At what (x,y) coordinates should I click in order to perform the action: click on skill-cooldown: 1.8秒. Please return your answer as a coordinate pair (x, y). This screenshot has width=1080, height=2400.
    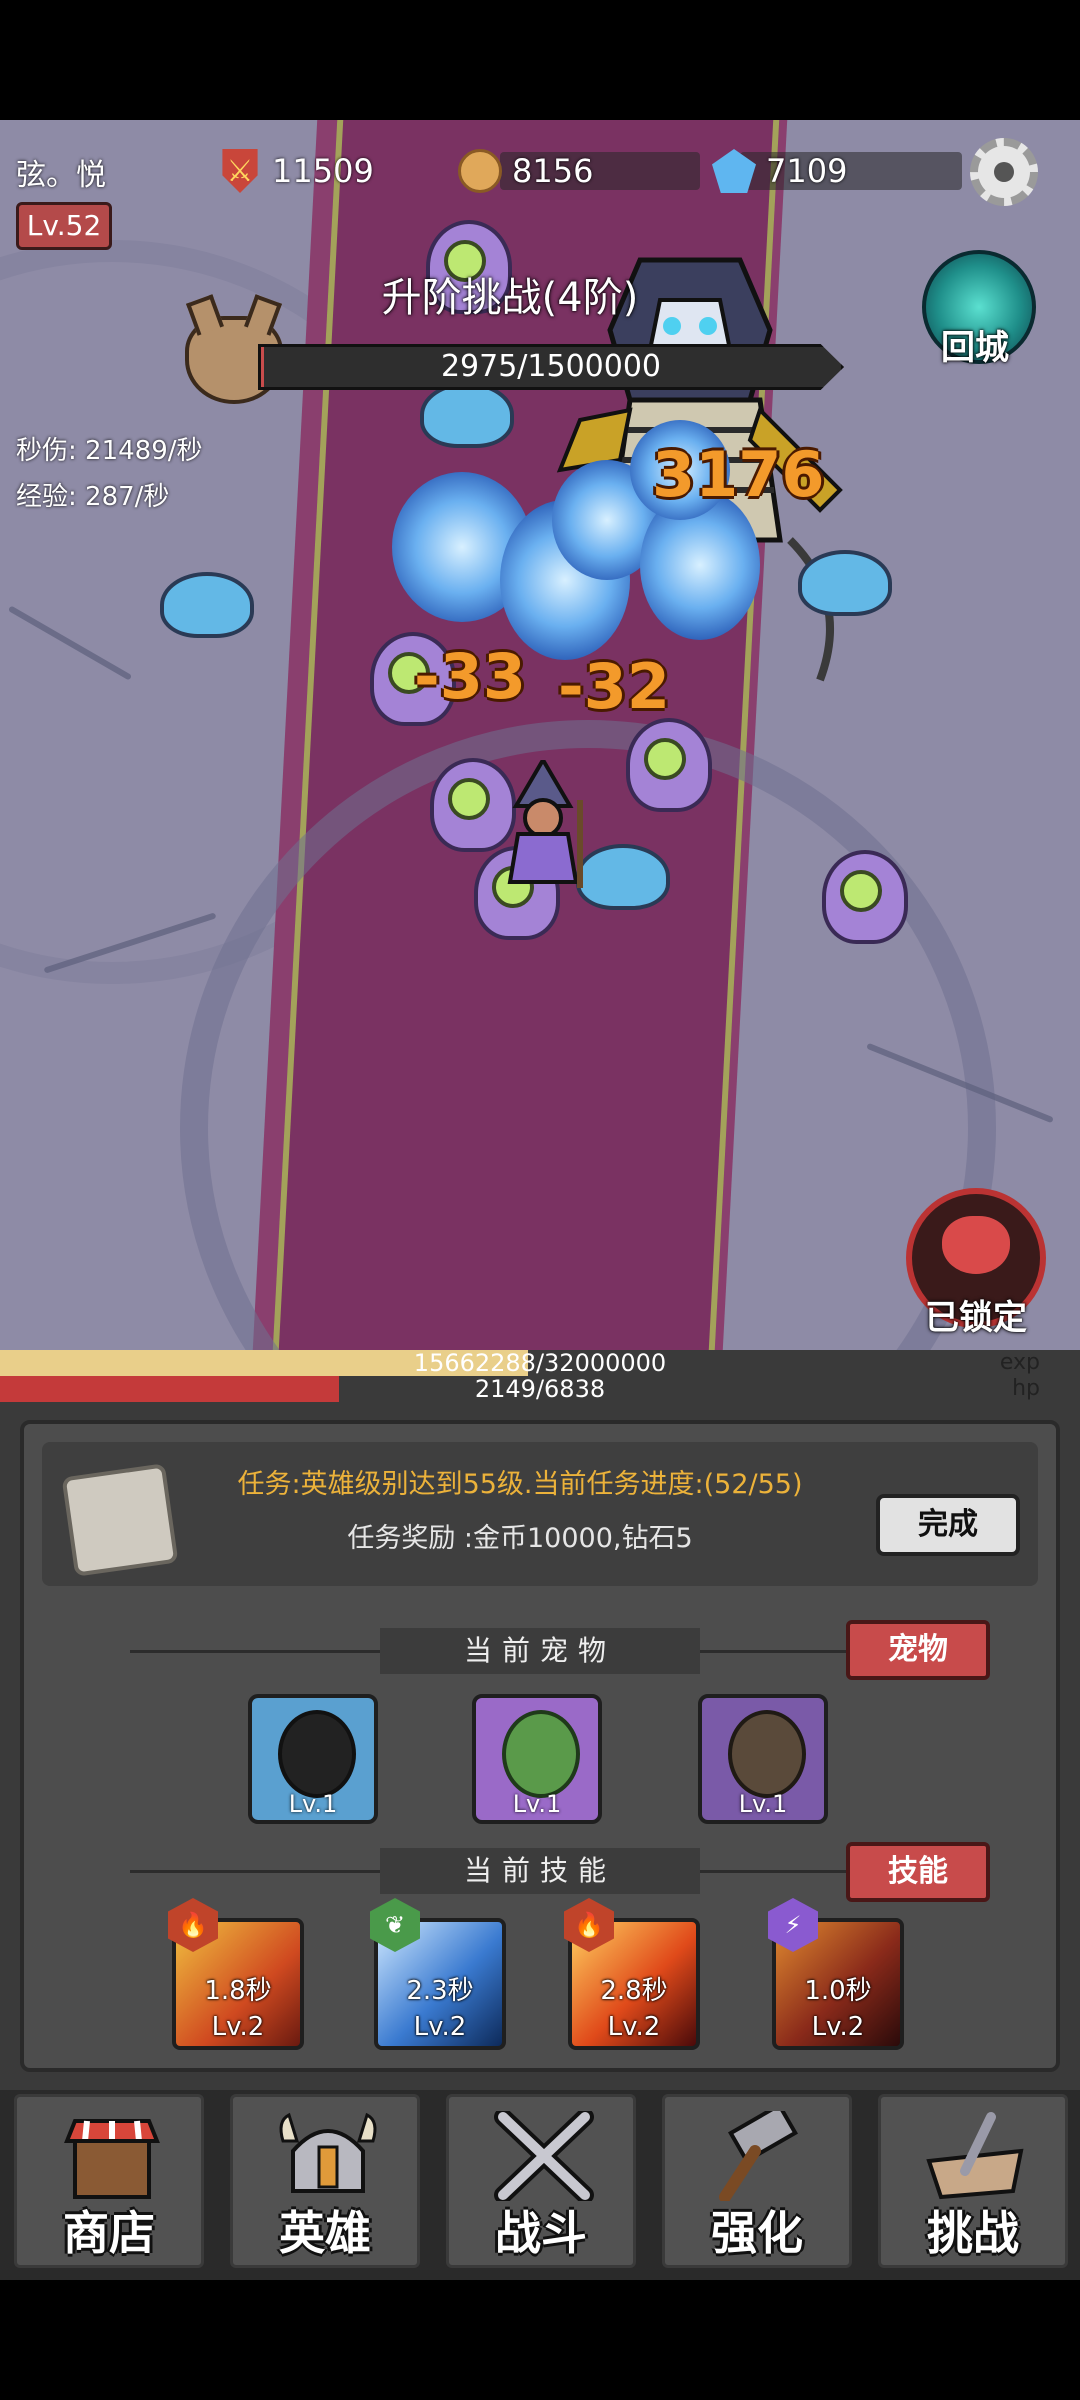
    Looking at the image, I should click on (238, 1991).